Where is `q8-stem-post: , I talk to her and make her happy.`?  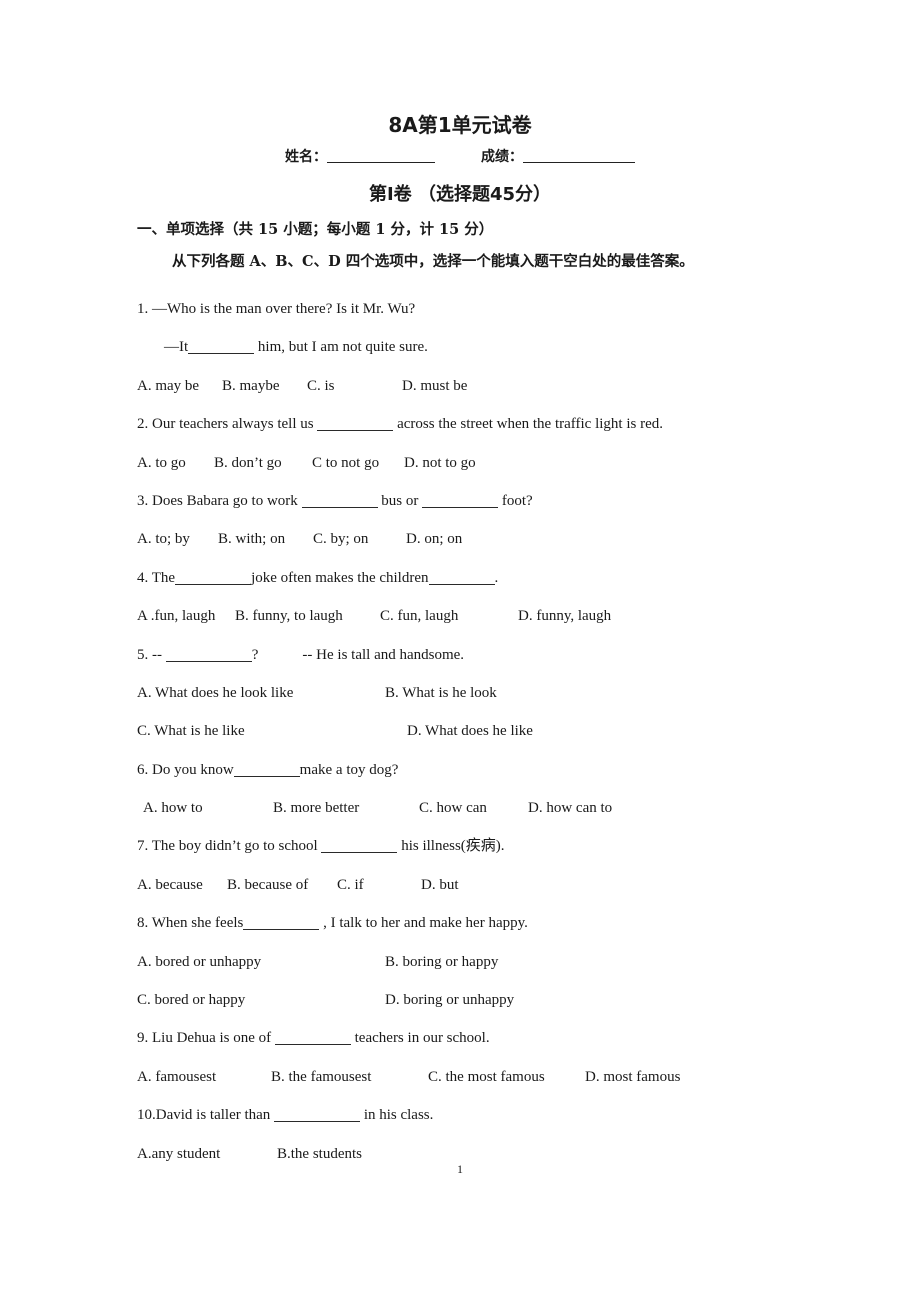 q8-stem-post: , I talk to her and make her happy. is located at coordinates (425, 923).